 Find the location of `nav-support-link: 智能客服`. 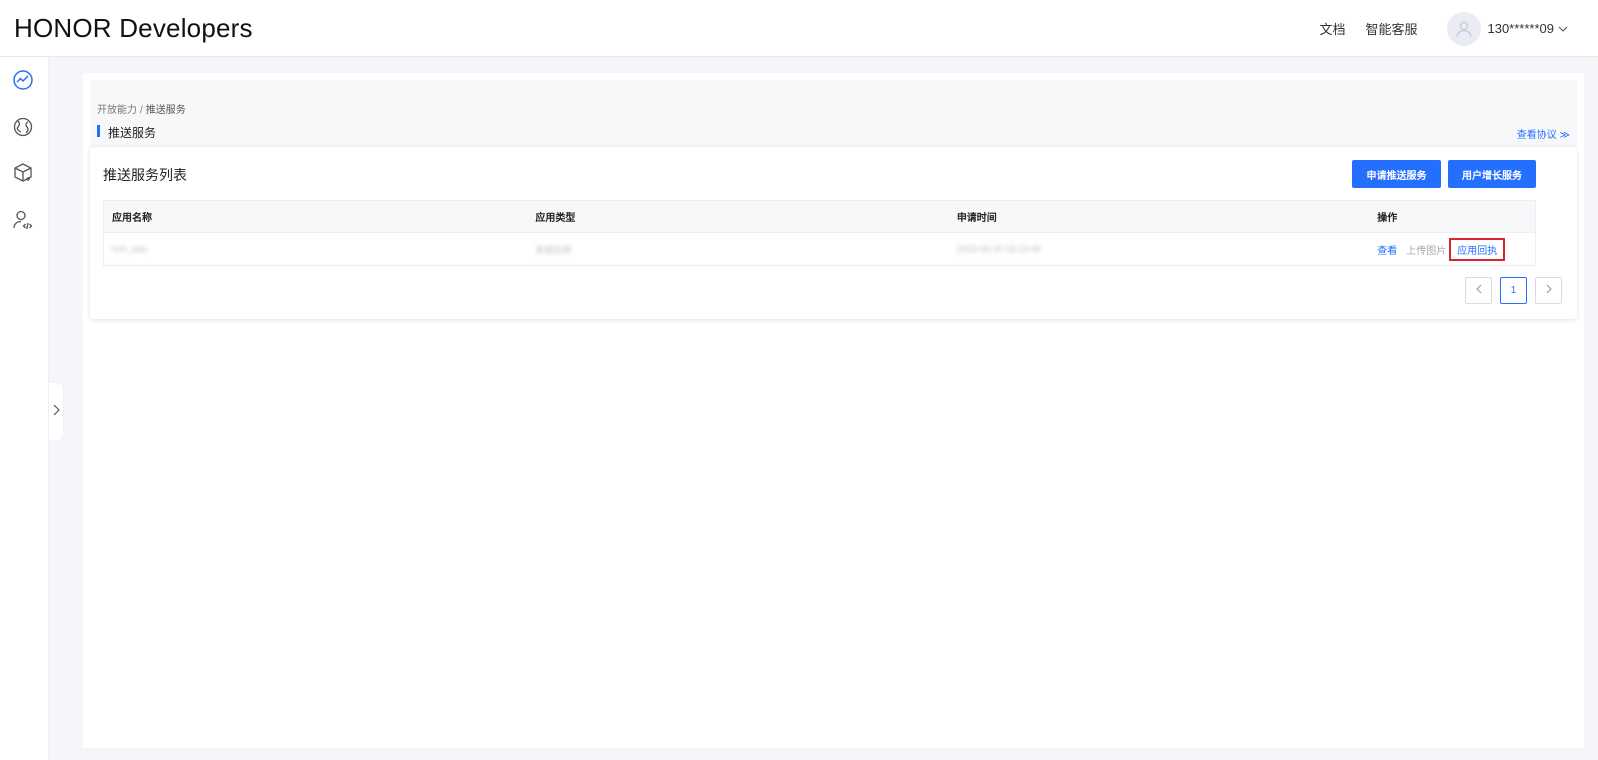

nav-support-link: 智能客服 is located at coordinates (1391, 28).